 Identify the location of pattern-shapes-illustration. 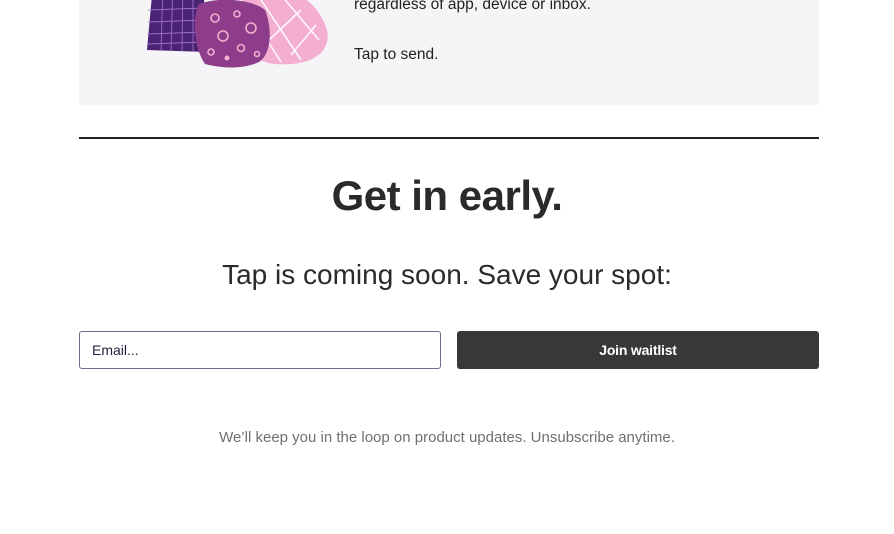
(237, 34).